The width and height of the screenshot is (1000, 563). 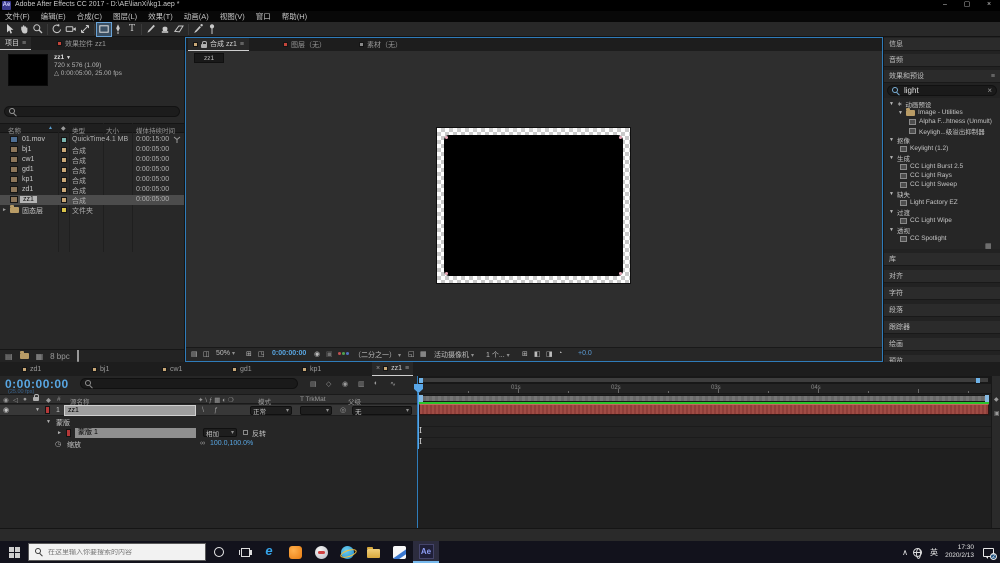 I want to click on mask-vertex, so click(x=620, y=137).